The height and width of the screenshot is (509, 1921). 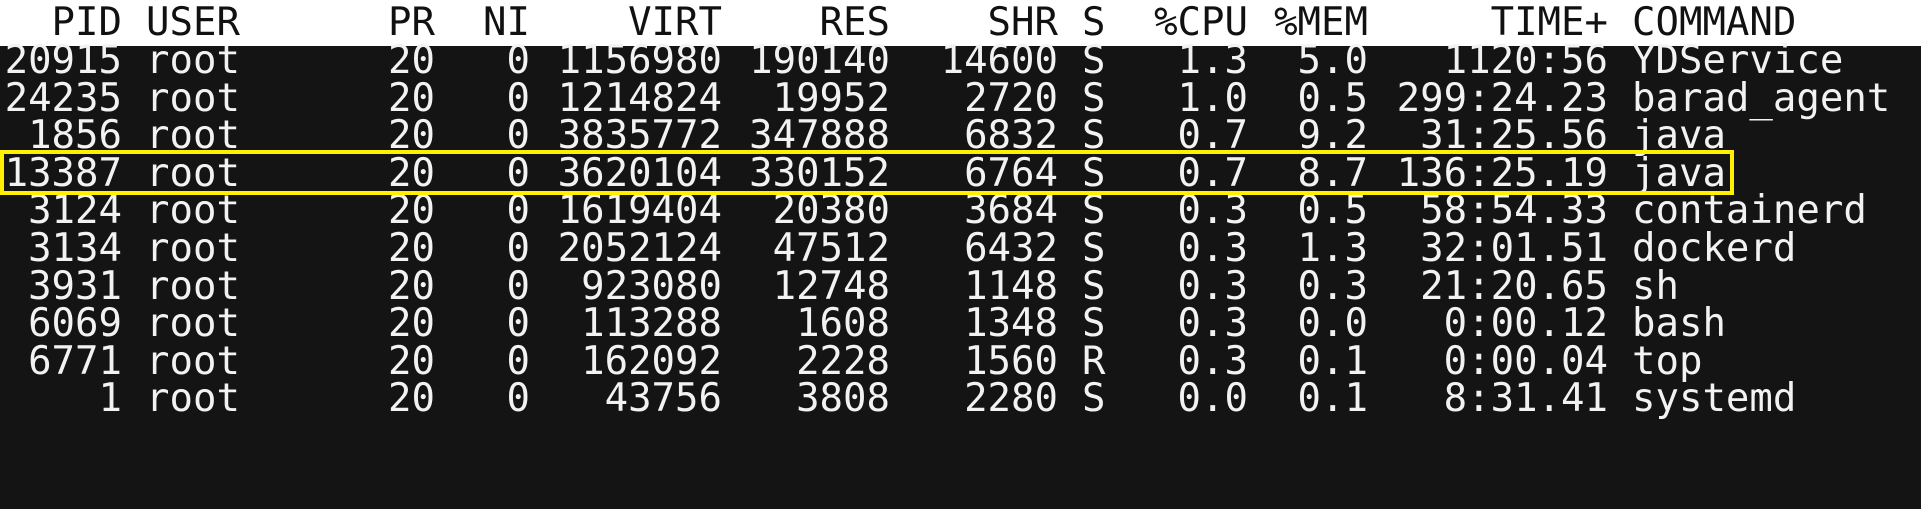 I want to click on user-cell: root, so click(x=193, y=399).